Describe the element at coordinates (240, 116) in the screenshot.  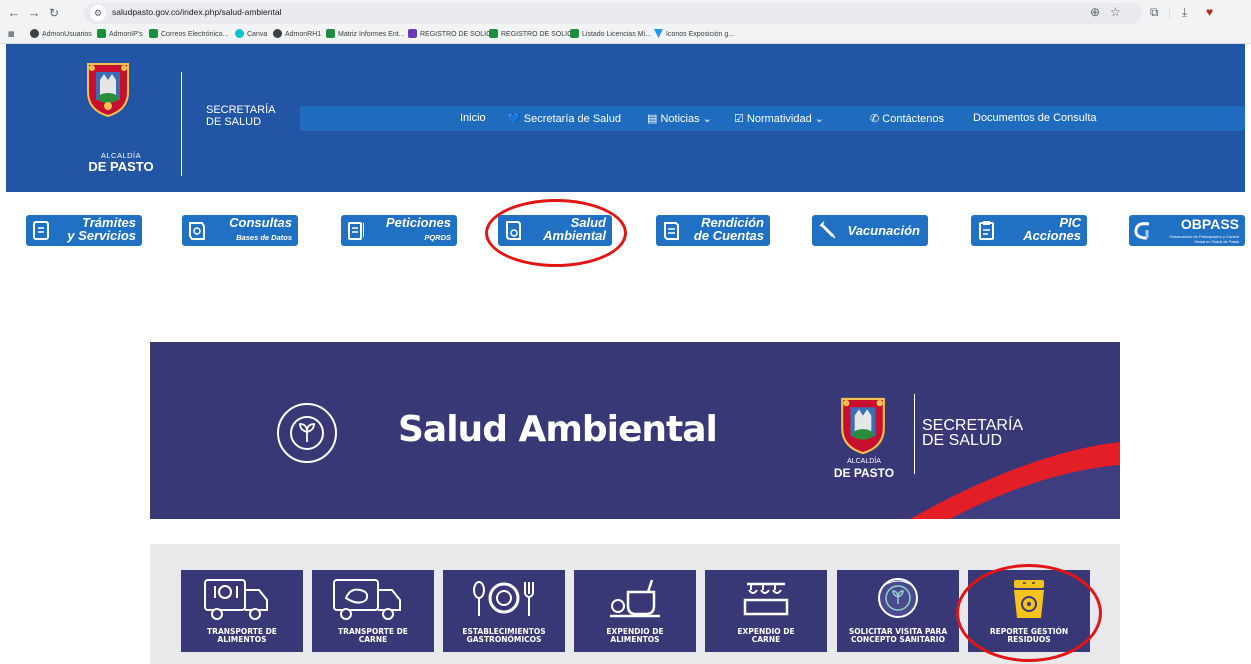
I see `secretaria-title: SECRETARÍA DE SALUD` at that location.